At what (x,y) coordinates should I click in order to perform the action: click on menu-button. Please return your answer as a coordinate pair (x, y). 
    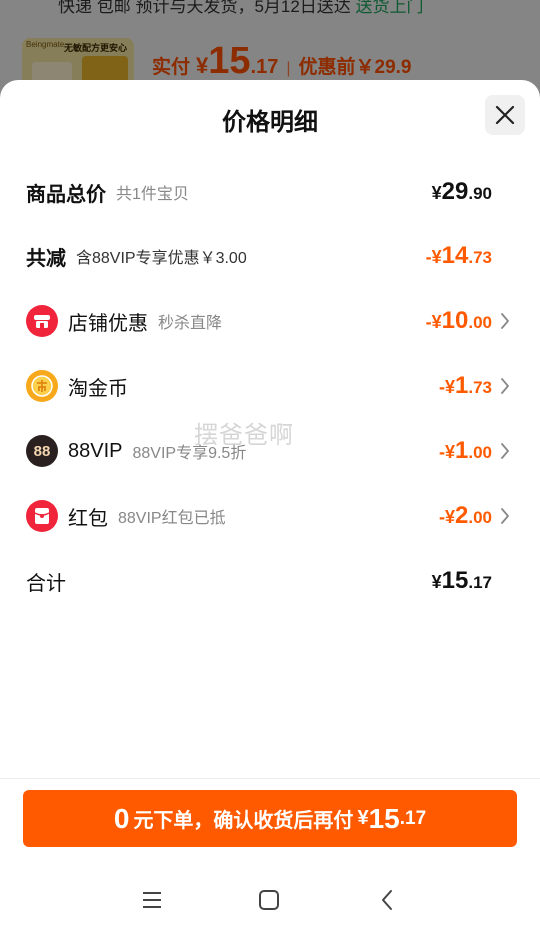
    Looking at the image, I should click on (152, 900).